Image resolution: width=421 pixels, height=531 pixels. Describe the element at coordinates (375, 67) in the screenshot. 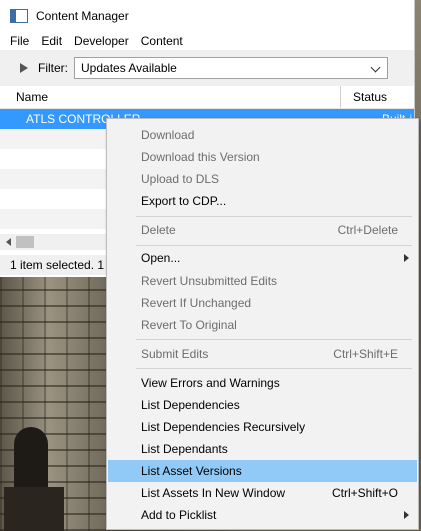

I see `chevron-down-icon` at that location.